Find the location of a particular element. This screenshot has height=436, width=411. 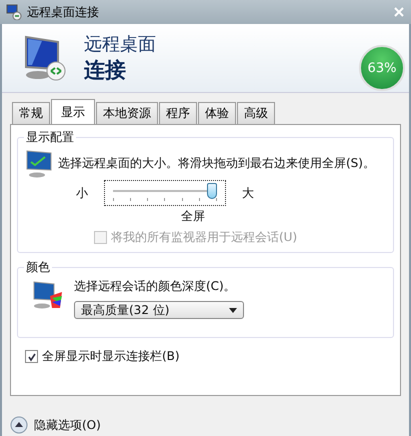

collapse-icon is located at coordinates (19, 425).